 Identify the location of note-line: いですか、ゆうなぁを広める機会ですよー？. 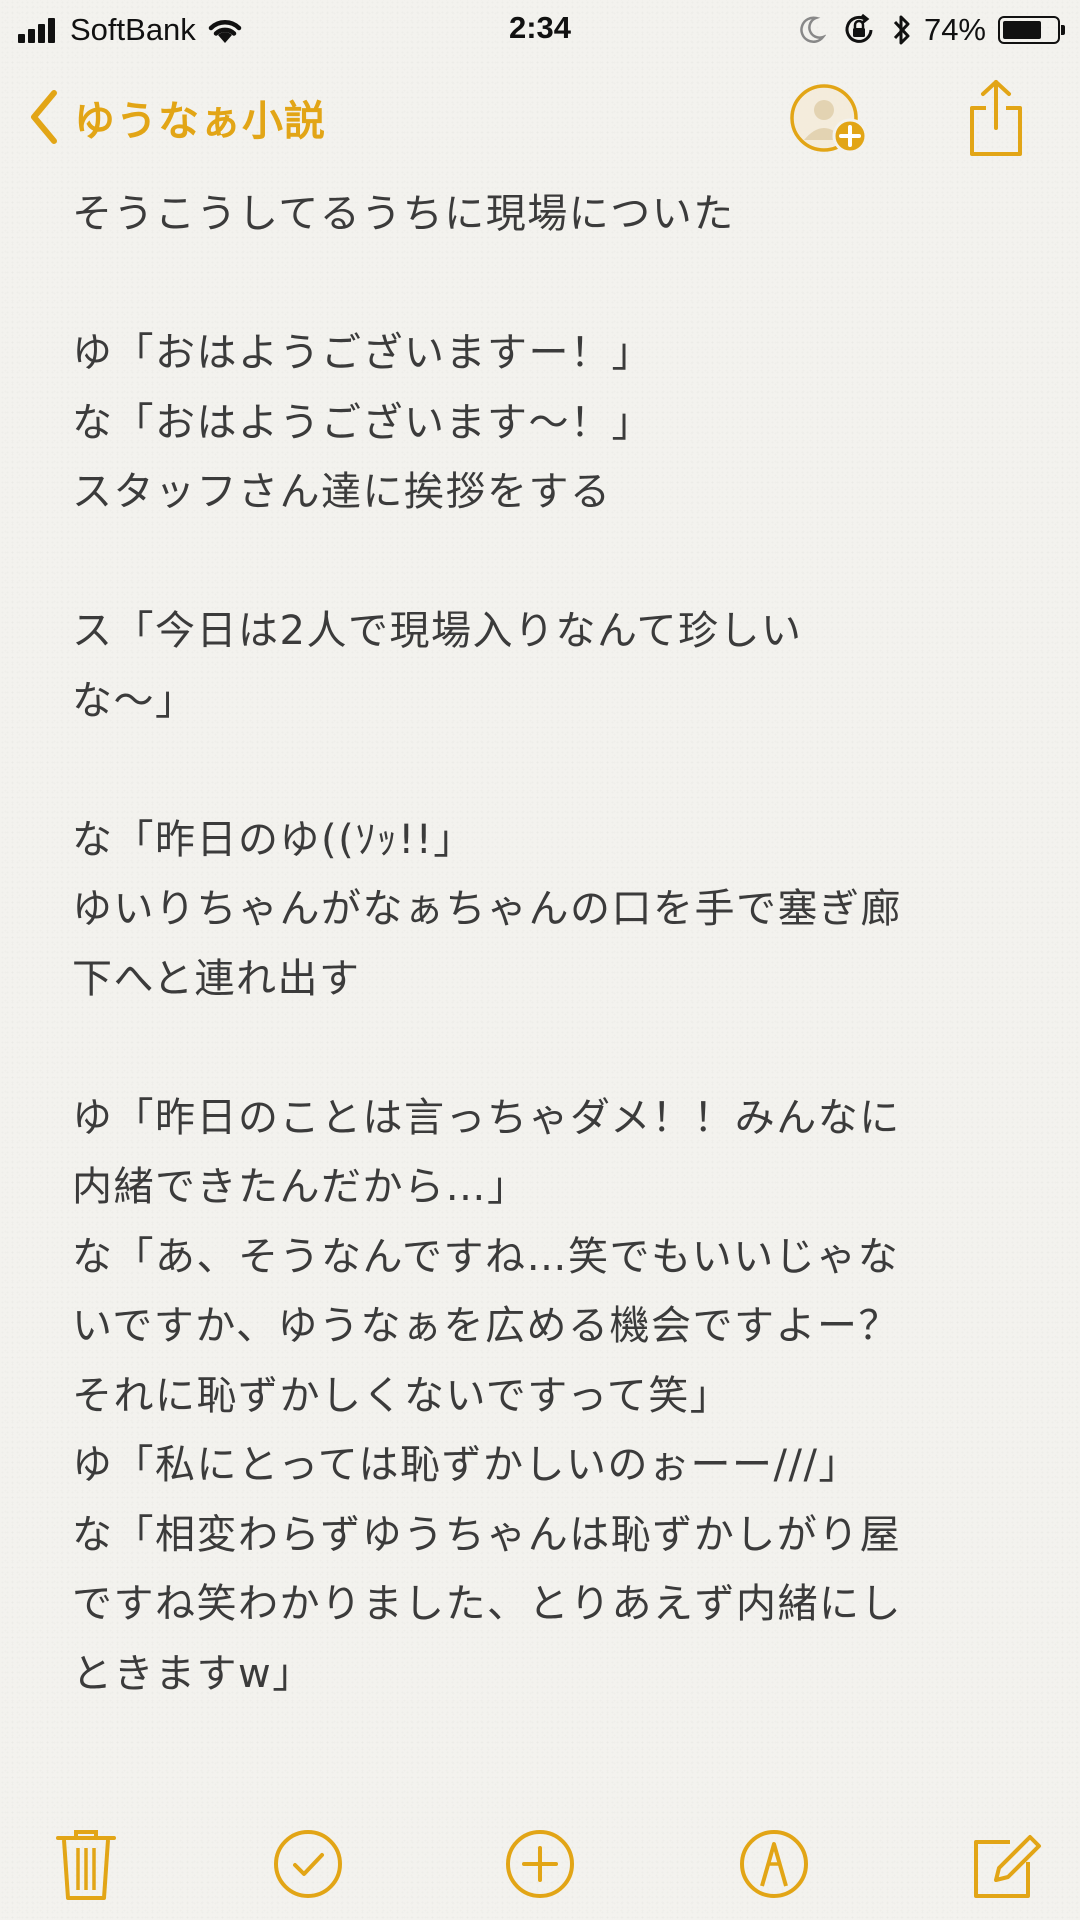
(486, 1326).